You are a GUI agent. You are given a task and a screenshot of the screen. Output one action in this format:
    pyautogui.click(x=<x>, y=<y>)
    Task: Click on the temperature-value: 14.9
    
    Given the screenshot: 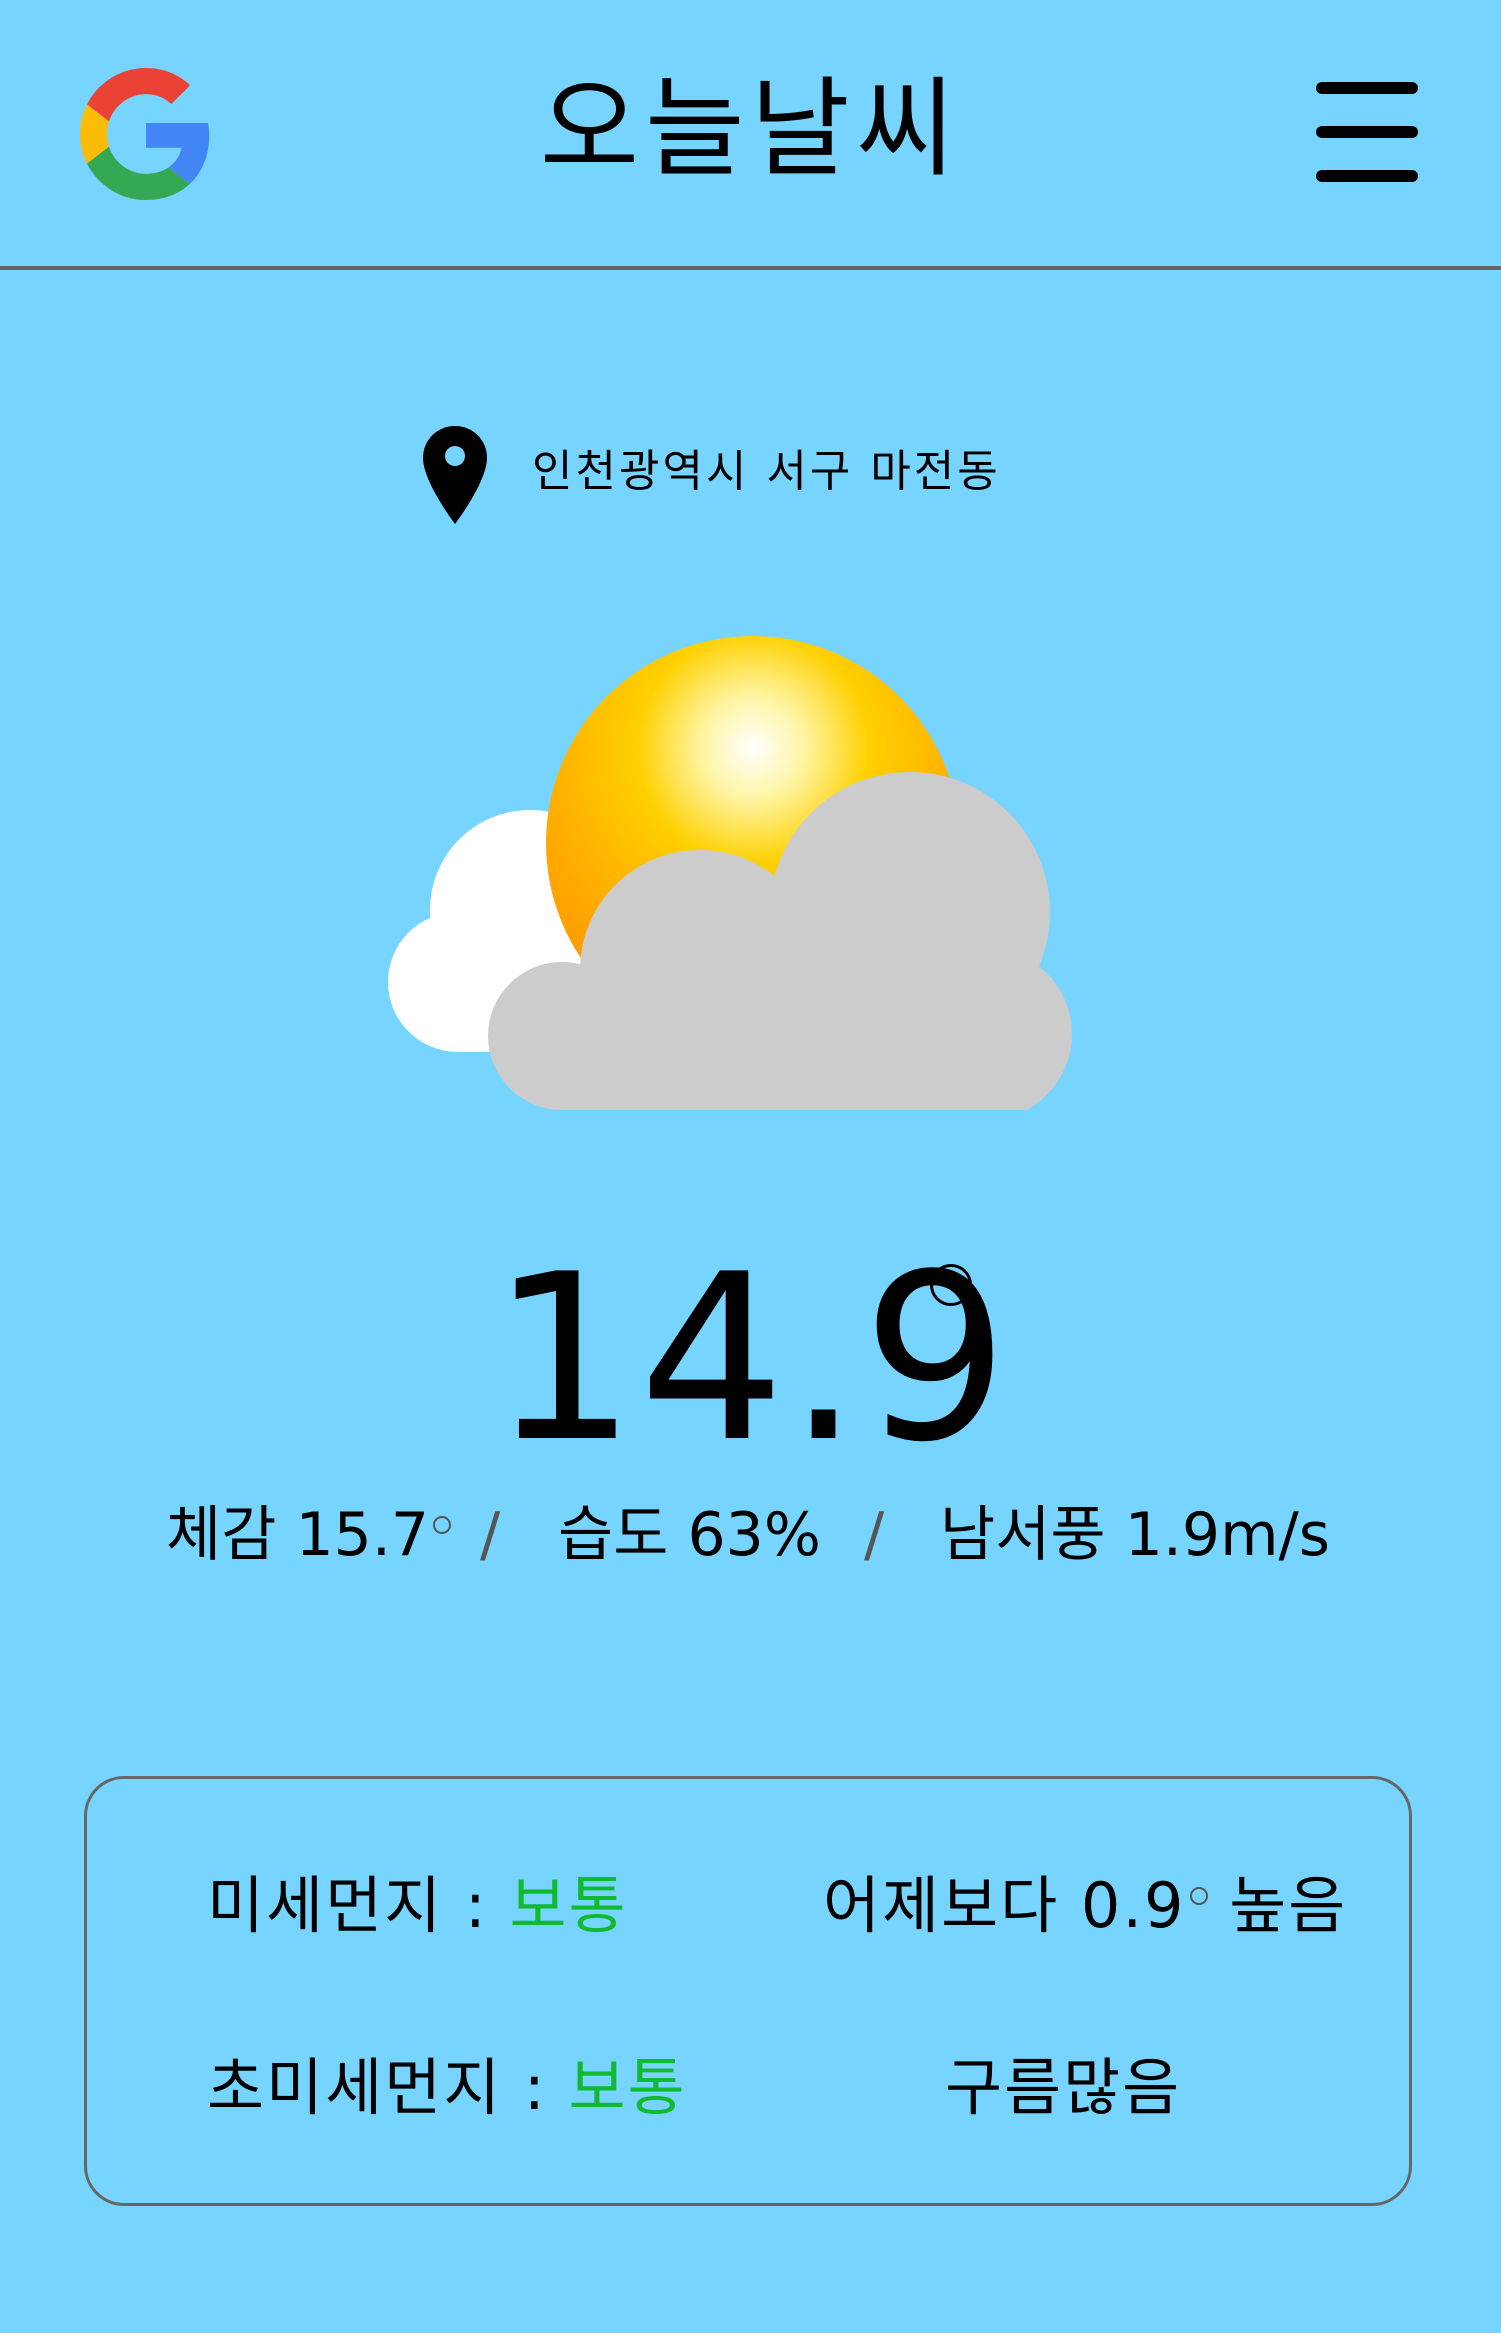 What is the action you would take?
    pyautogui.click(x=750, y=1359)
    